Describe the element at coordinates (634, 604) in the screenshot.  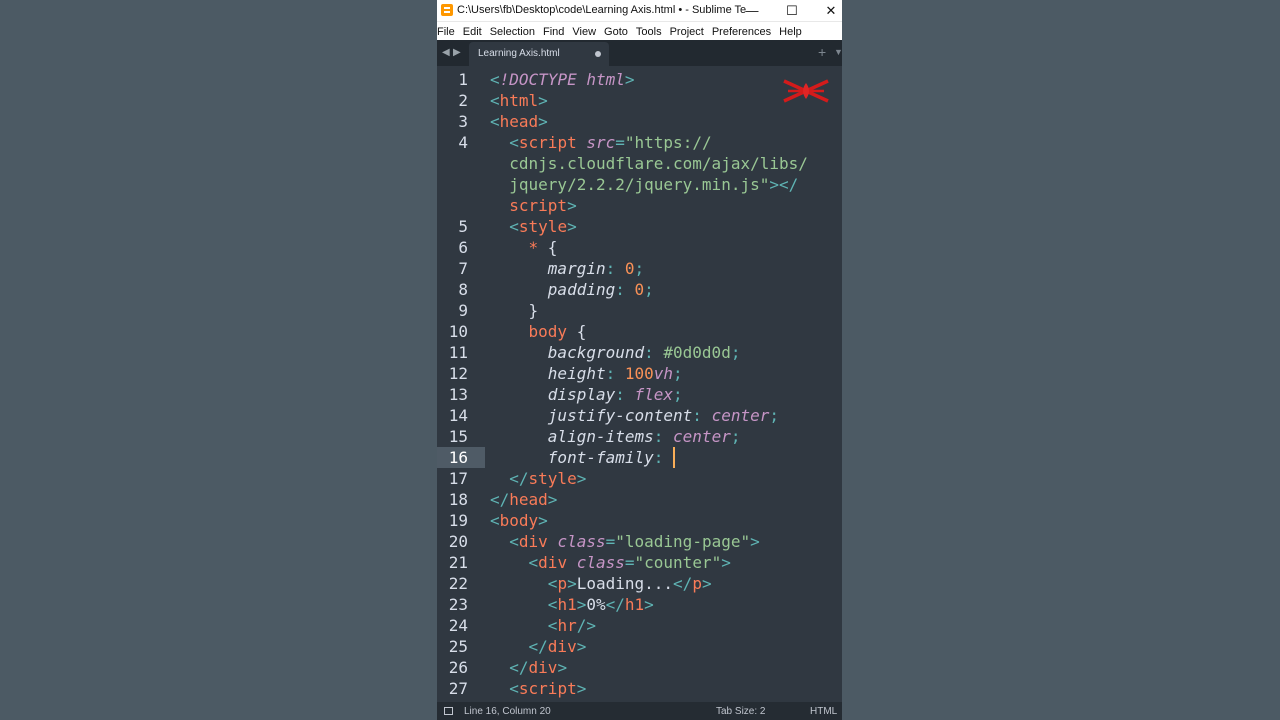
I see `code-token: h1` at that location.